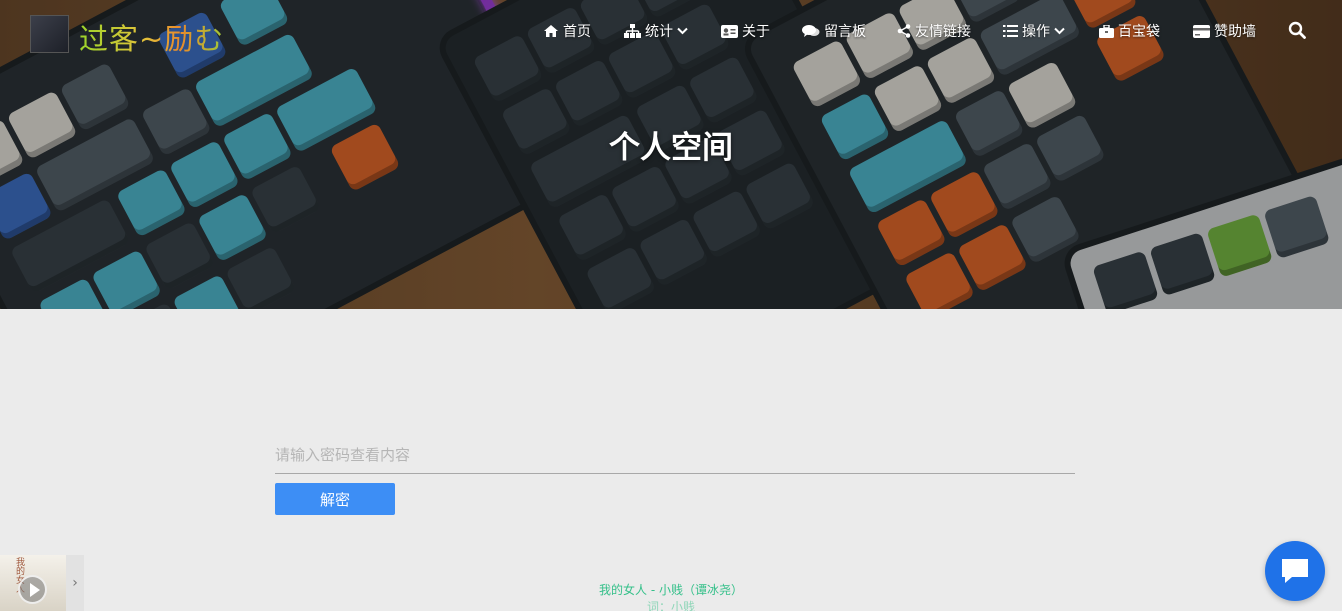  What do you see at coordinates (904, 31) in the screenshot?
I see `share-icon` at bounding box center [904, 31].